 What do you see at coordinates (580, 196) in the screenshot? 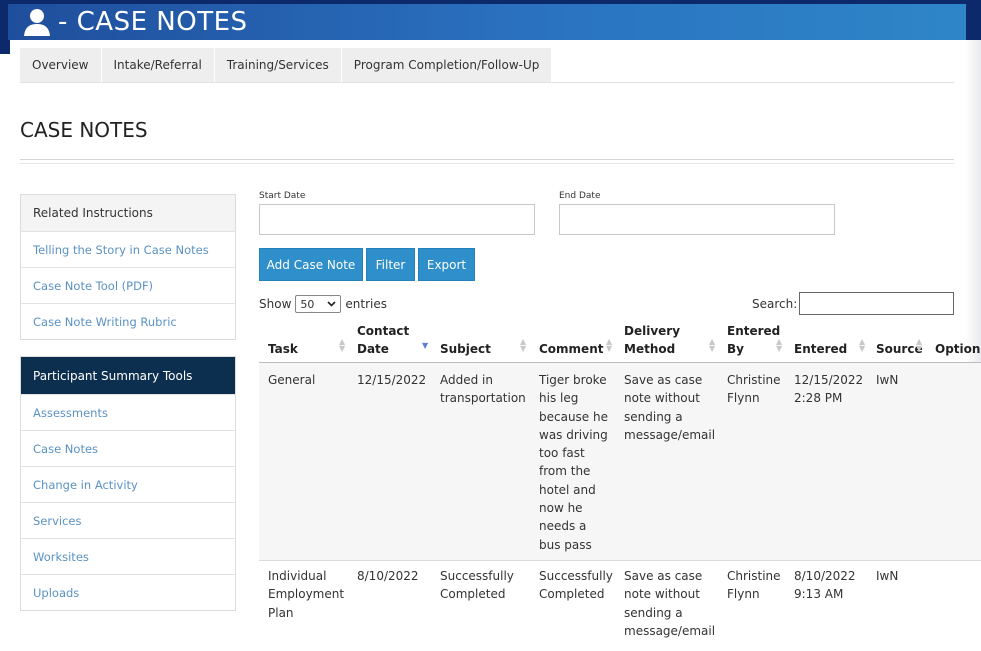
I see `end-date-label: End Date` at bounding box center [580, 196].